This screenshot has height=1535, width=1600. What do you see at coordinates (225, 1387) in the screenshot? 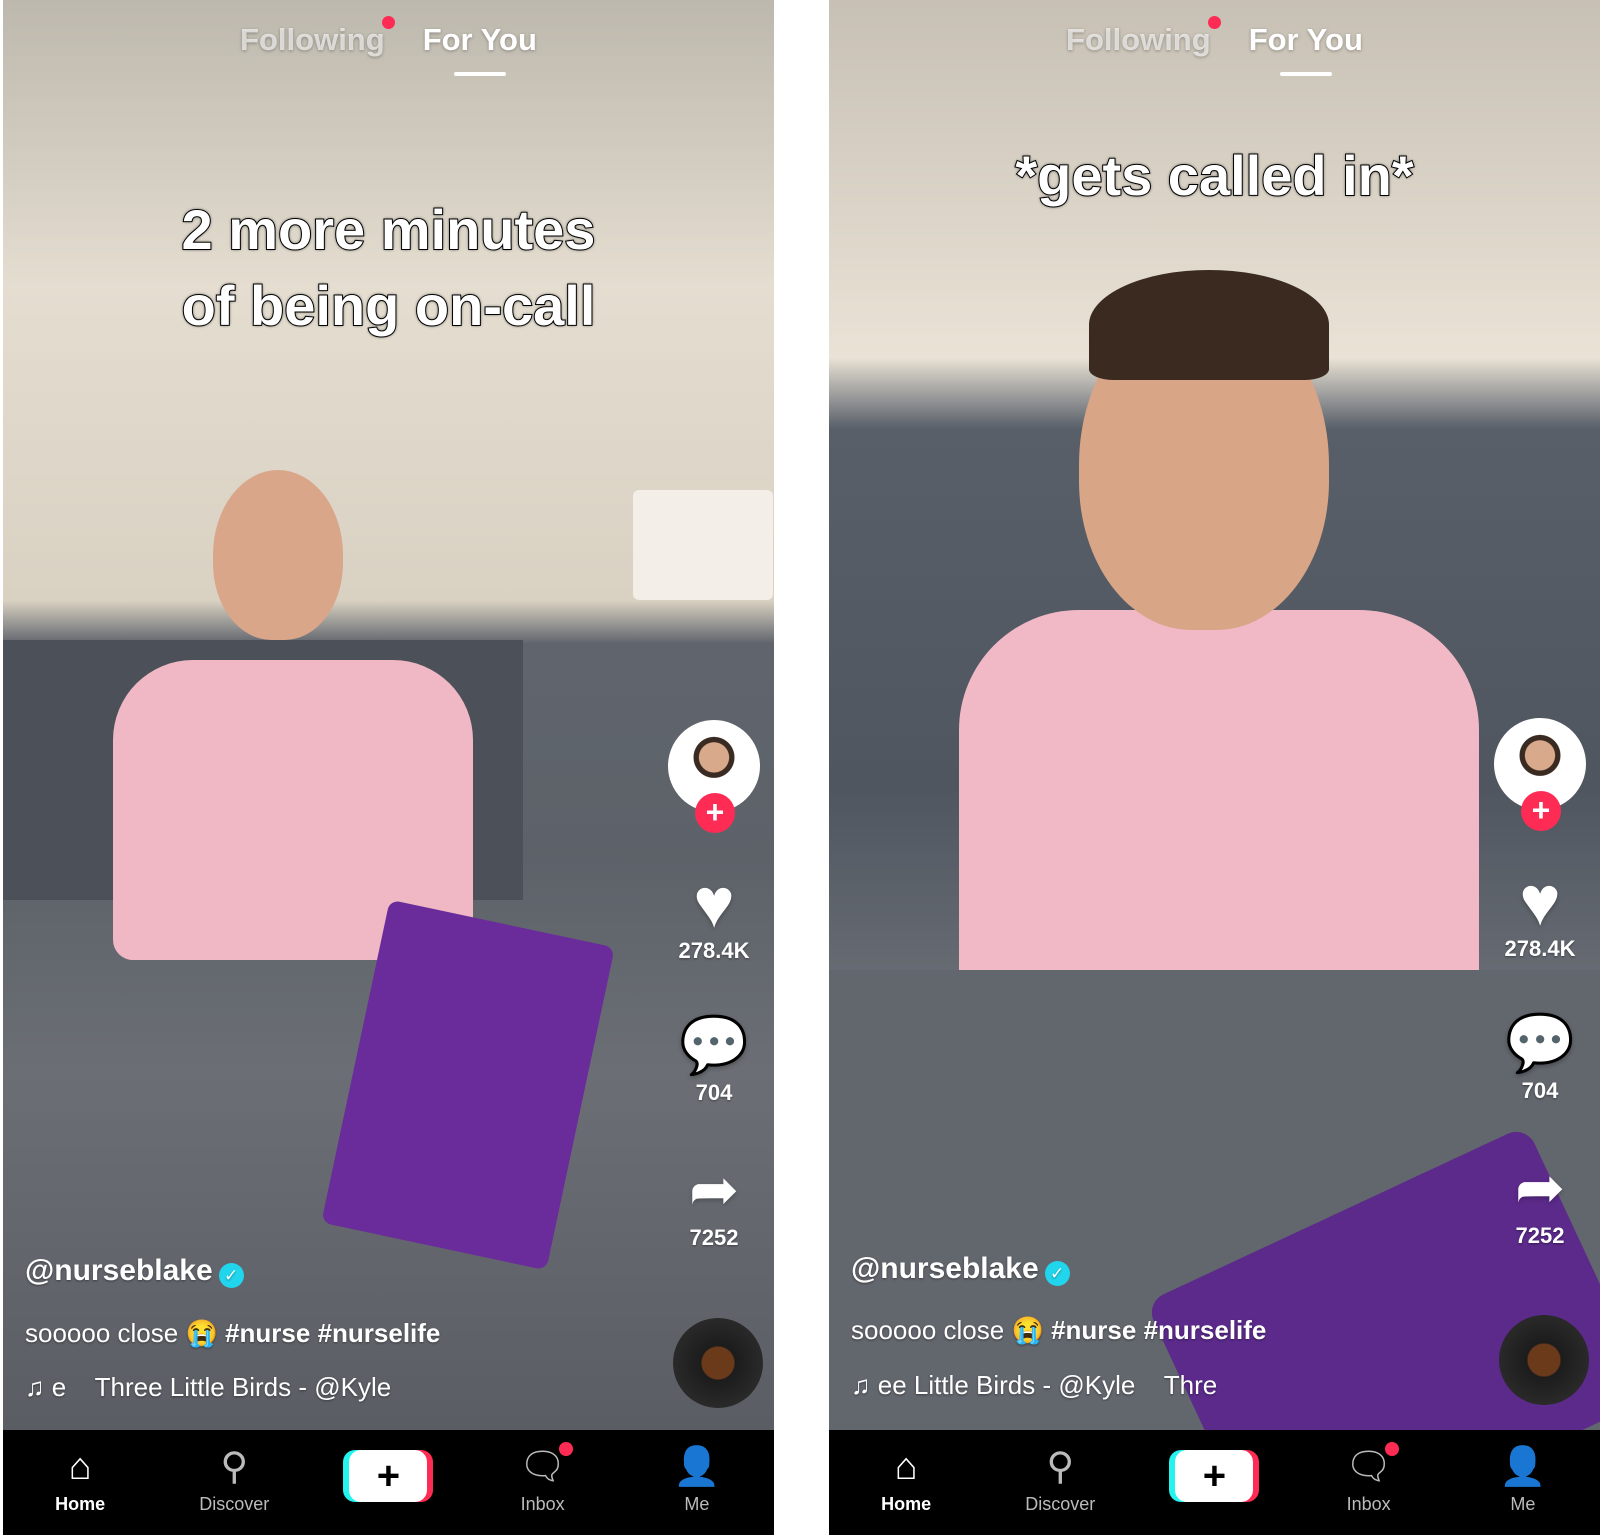
I see `music-ticker: ♫ e Three Little Birds - @Kyle` at bounding box center [225, 1387].